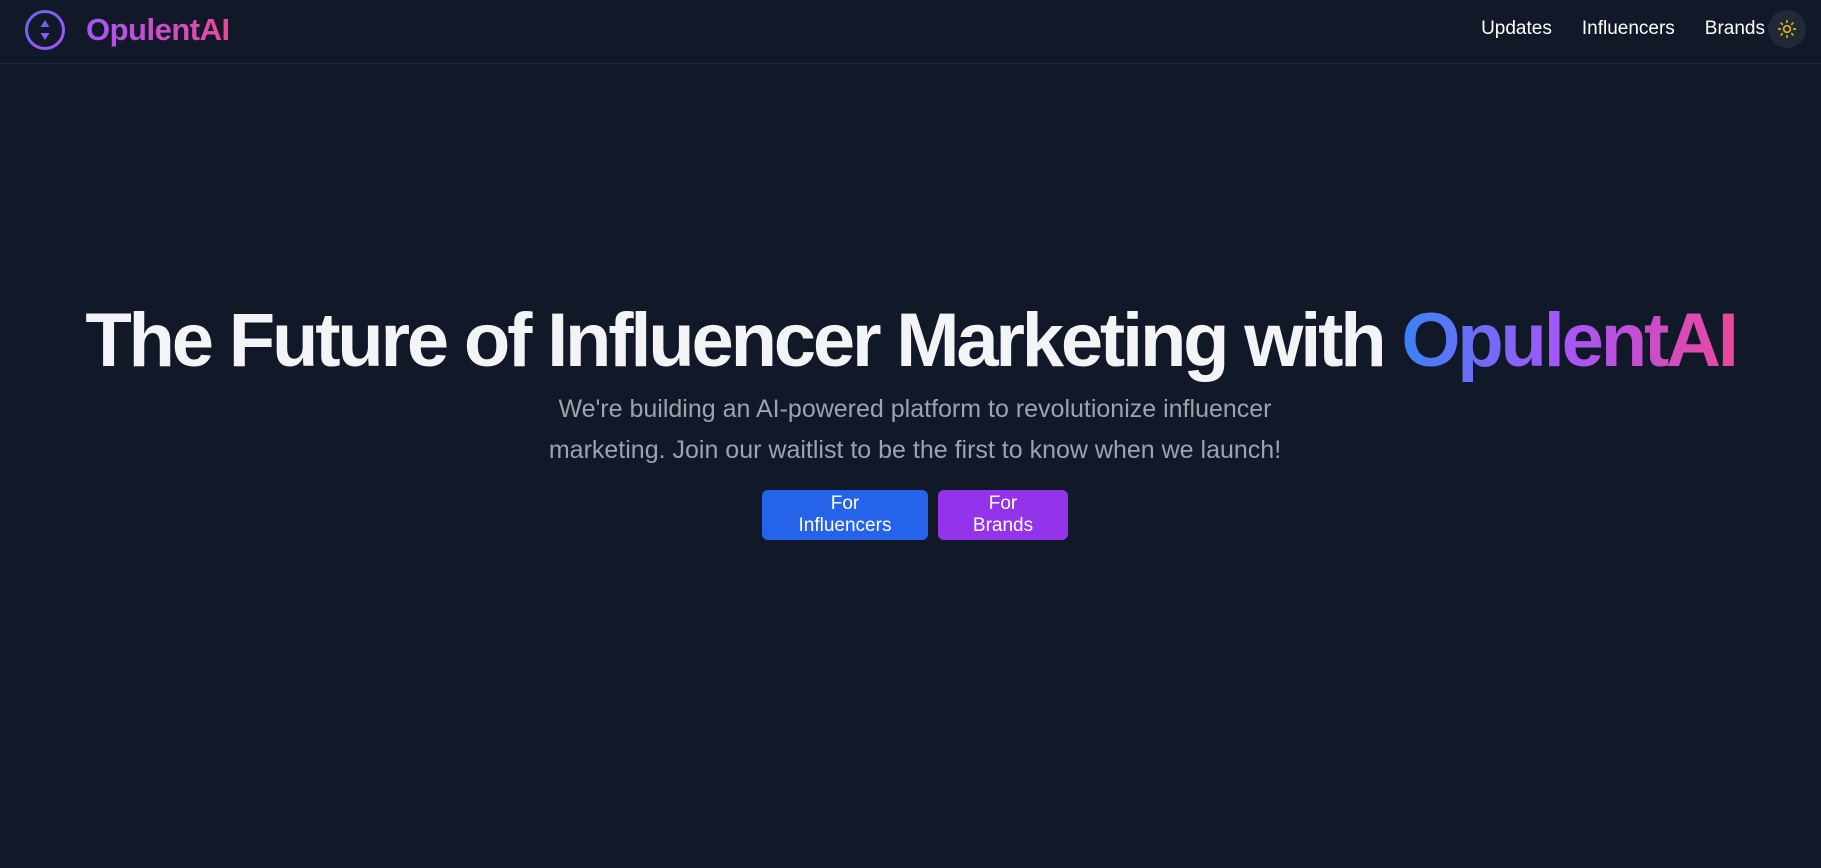 Image resolution: width=1821 pixels, height=868 pixels. I want to click on sun-icon, so click(1787, 29).